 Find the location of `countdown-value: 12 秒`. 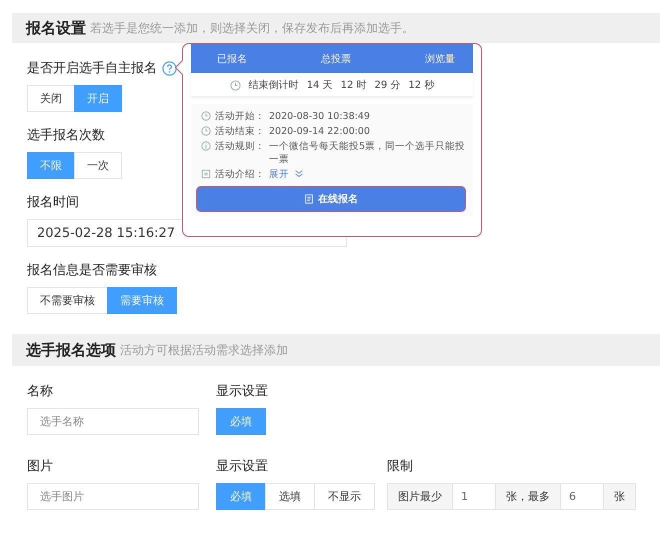

countdown-value: 12 秒 is located at coordinates (421, 85).